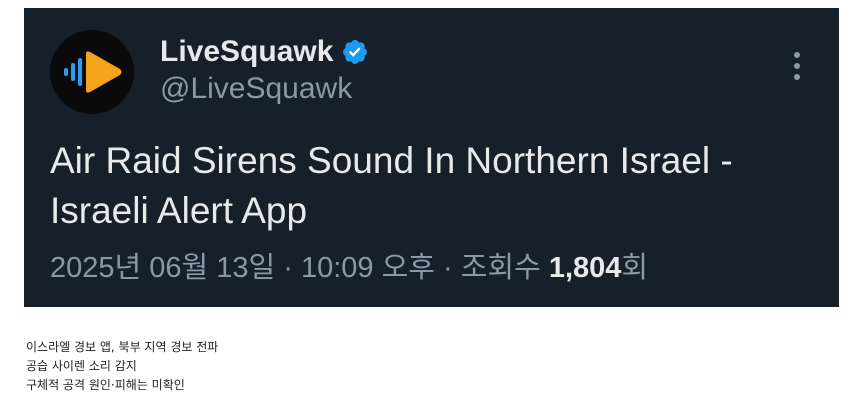 The width and height of the screenshot is (852, 405). What do you see at coordinates (504, 268) in the screenshot?
I see `views-label: 조회수` at bounding box center [504, 268].